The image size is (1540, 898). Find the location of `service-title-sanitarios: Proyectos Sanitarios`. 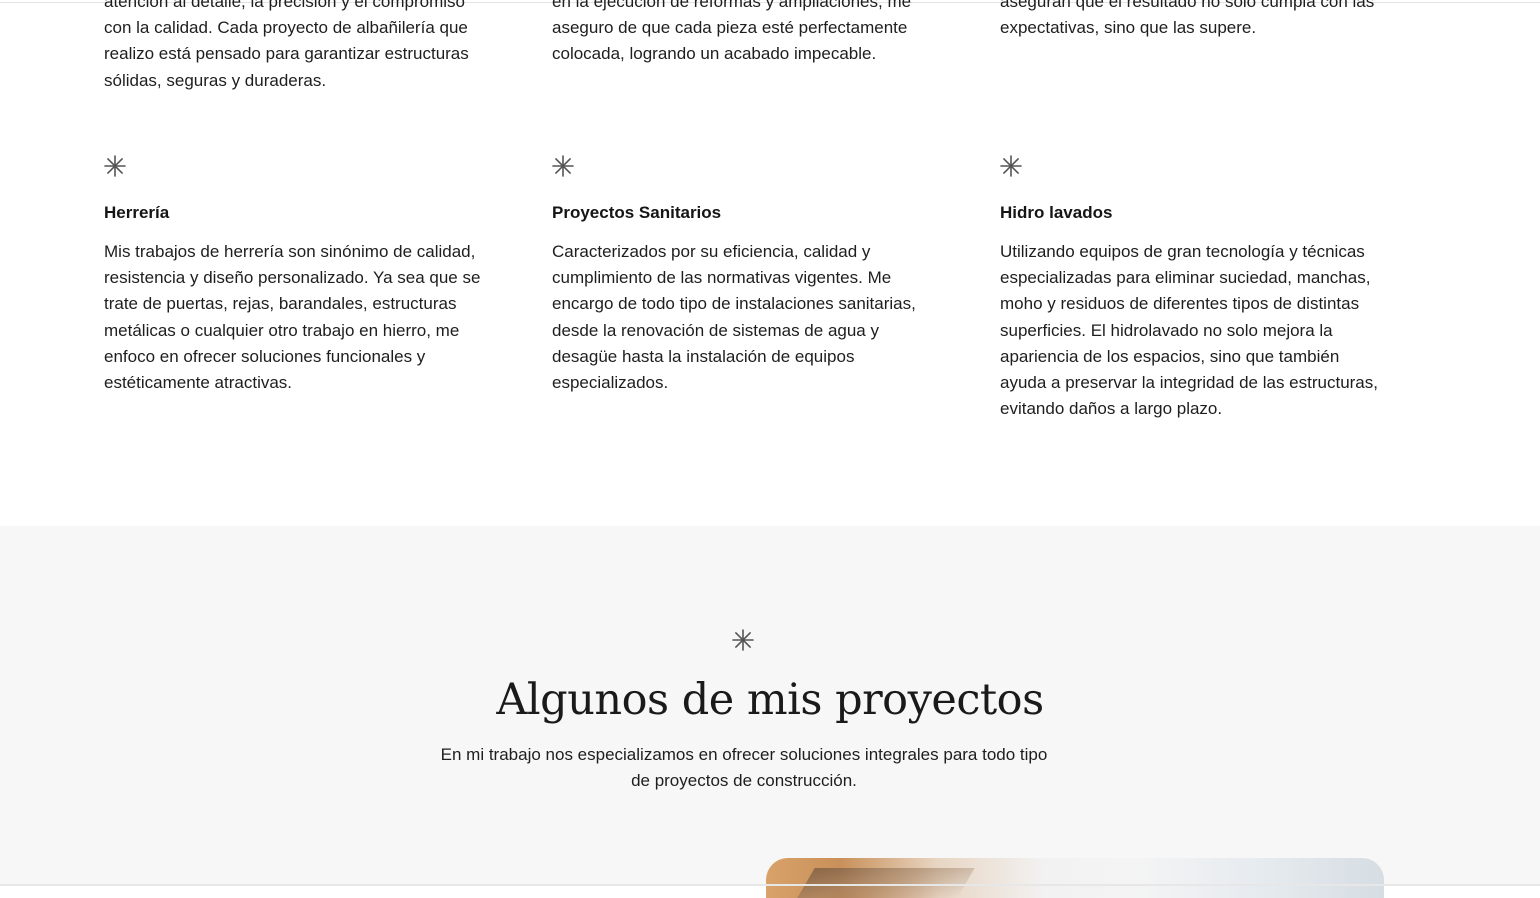

service-title-sanitarios: Proyectos Sanitarios is located at coordinates (637, 212).